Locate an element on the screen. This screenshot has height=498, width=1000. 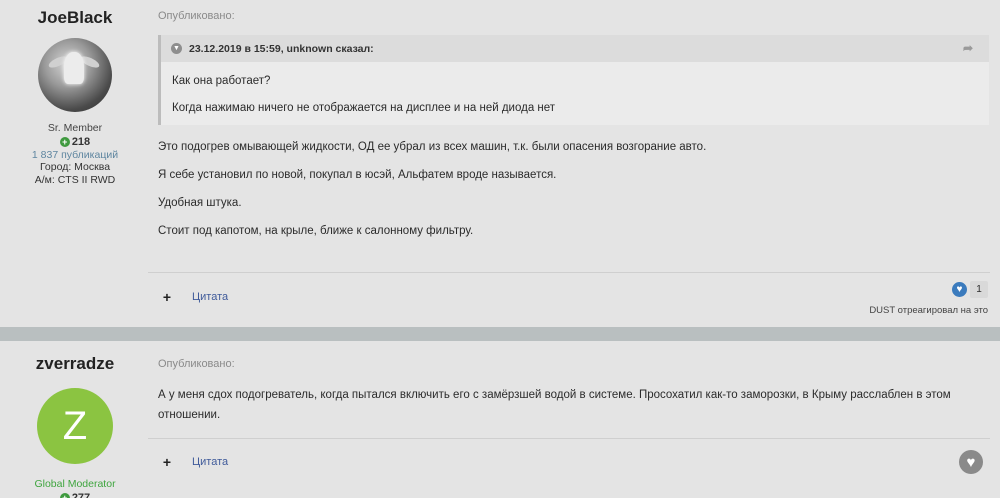
reputation-badge: +218 is located at coordinates (75, 142).